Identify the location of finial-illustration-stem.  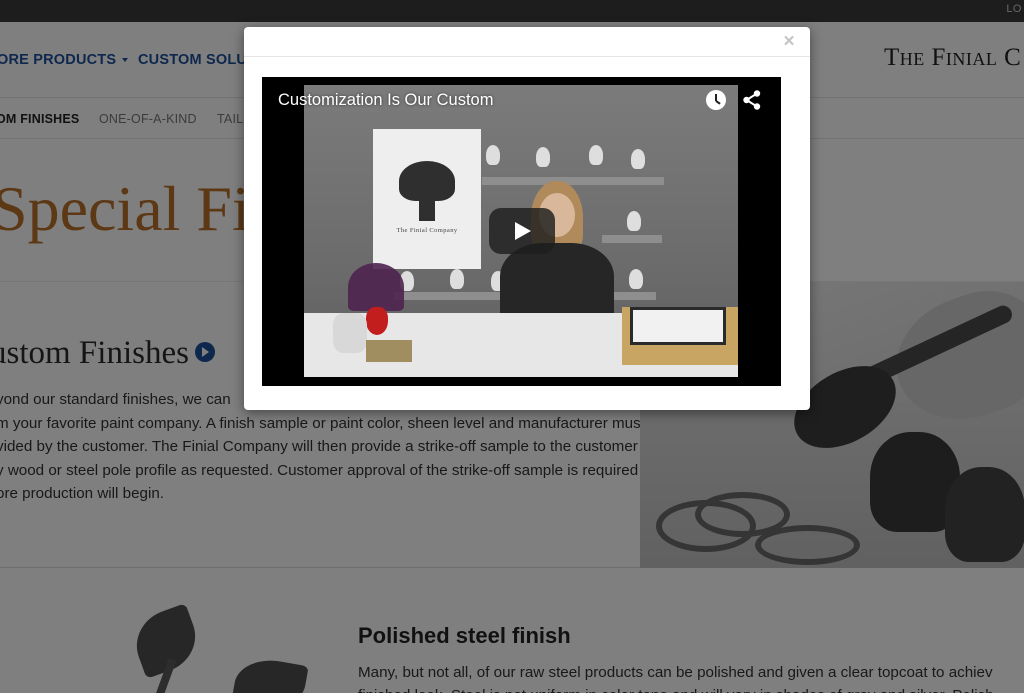
(427, 210).